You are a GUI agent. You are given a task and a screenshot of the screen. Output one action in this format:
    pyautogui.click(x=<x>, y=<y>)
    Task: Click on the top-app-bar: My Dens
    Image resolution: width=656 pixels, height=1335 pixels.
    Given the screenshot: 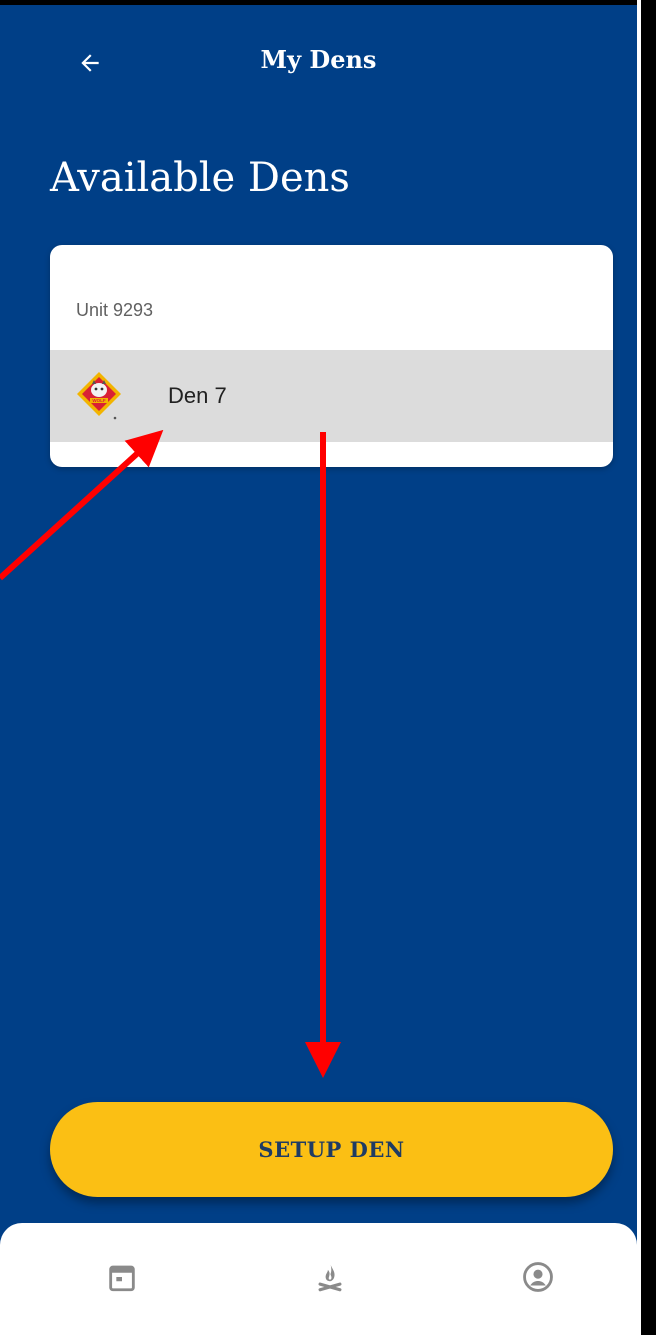 What is the action you would take?
    pyautogui.click(x=318, y=60)
    